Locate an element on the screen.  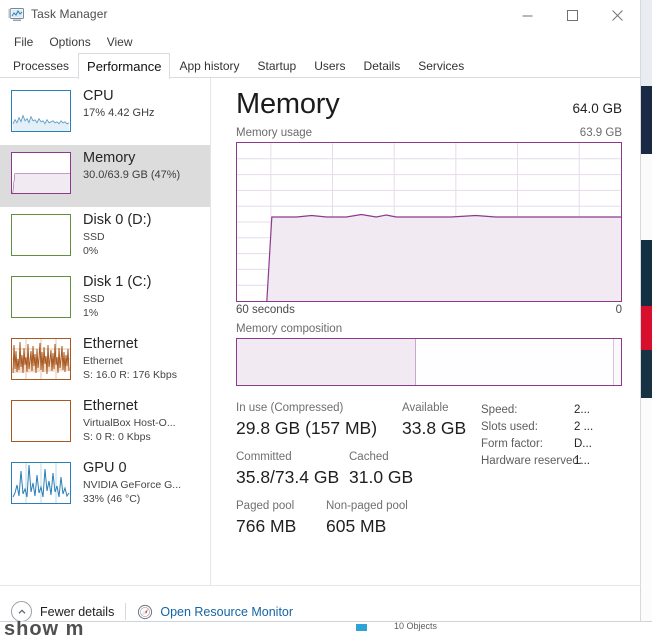
background-taskbar-icon is located at coordinates (361, 627).